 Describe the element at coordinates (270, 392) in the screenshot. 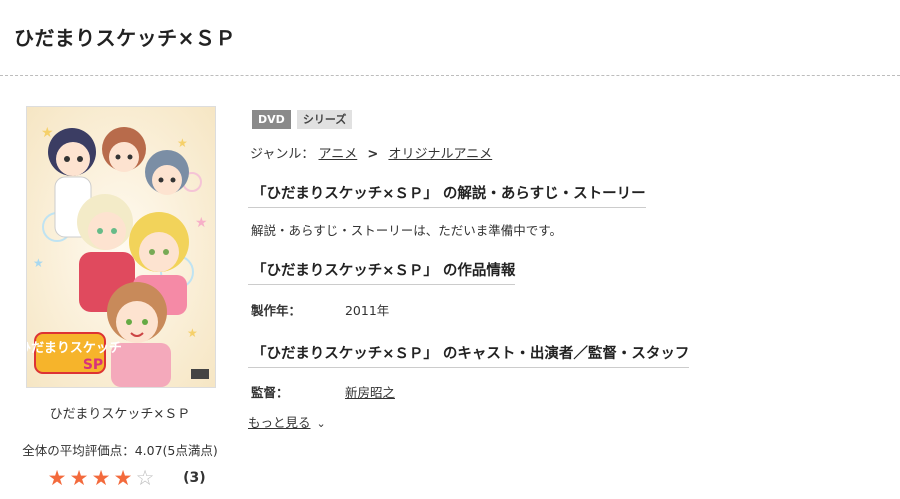

I see `director-label: 監督：` at that location.